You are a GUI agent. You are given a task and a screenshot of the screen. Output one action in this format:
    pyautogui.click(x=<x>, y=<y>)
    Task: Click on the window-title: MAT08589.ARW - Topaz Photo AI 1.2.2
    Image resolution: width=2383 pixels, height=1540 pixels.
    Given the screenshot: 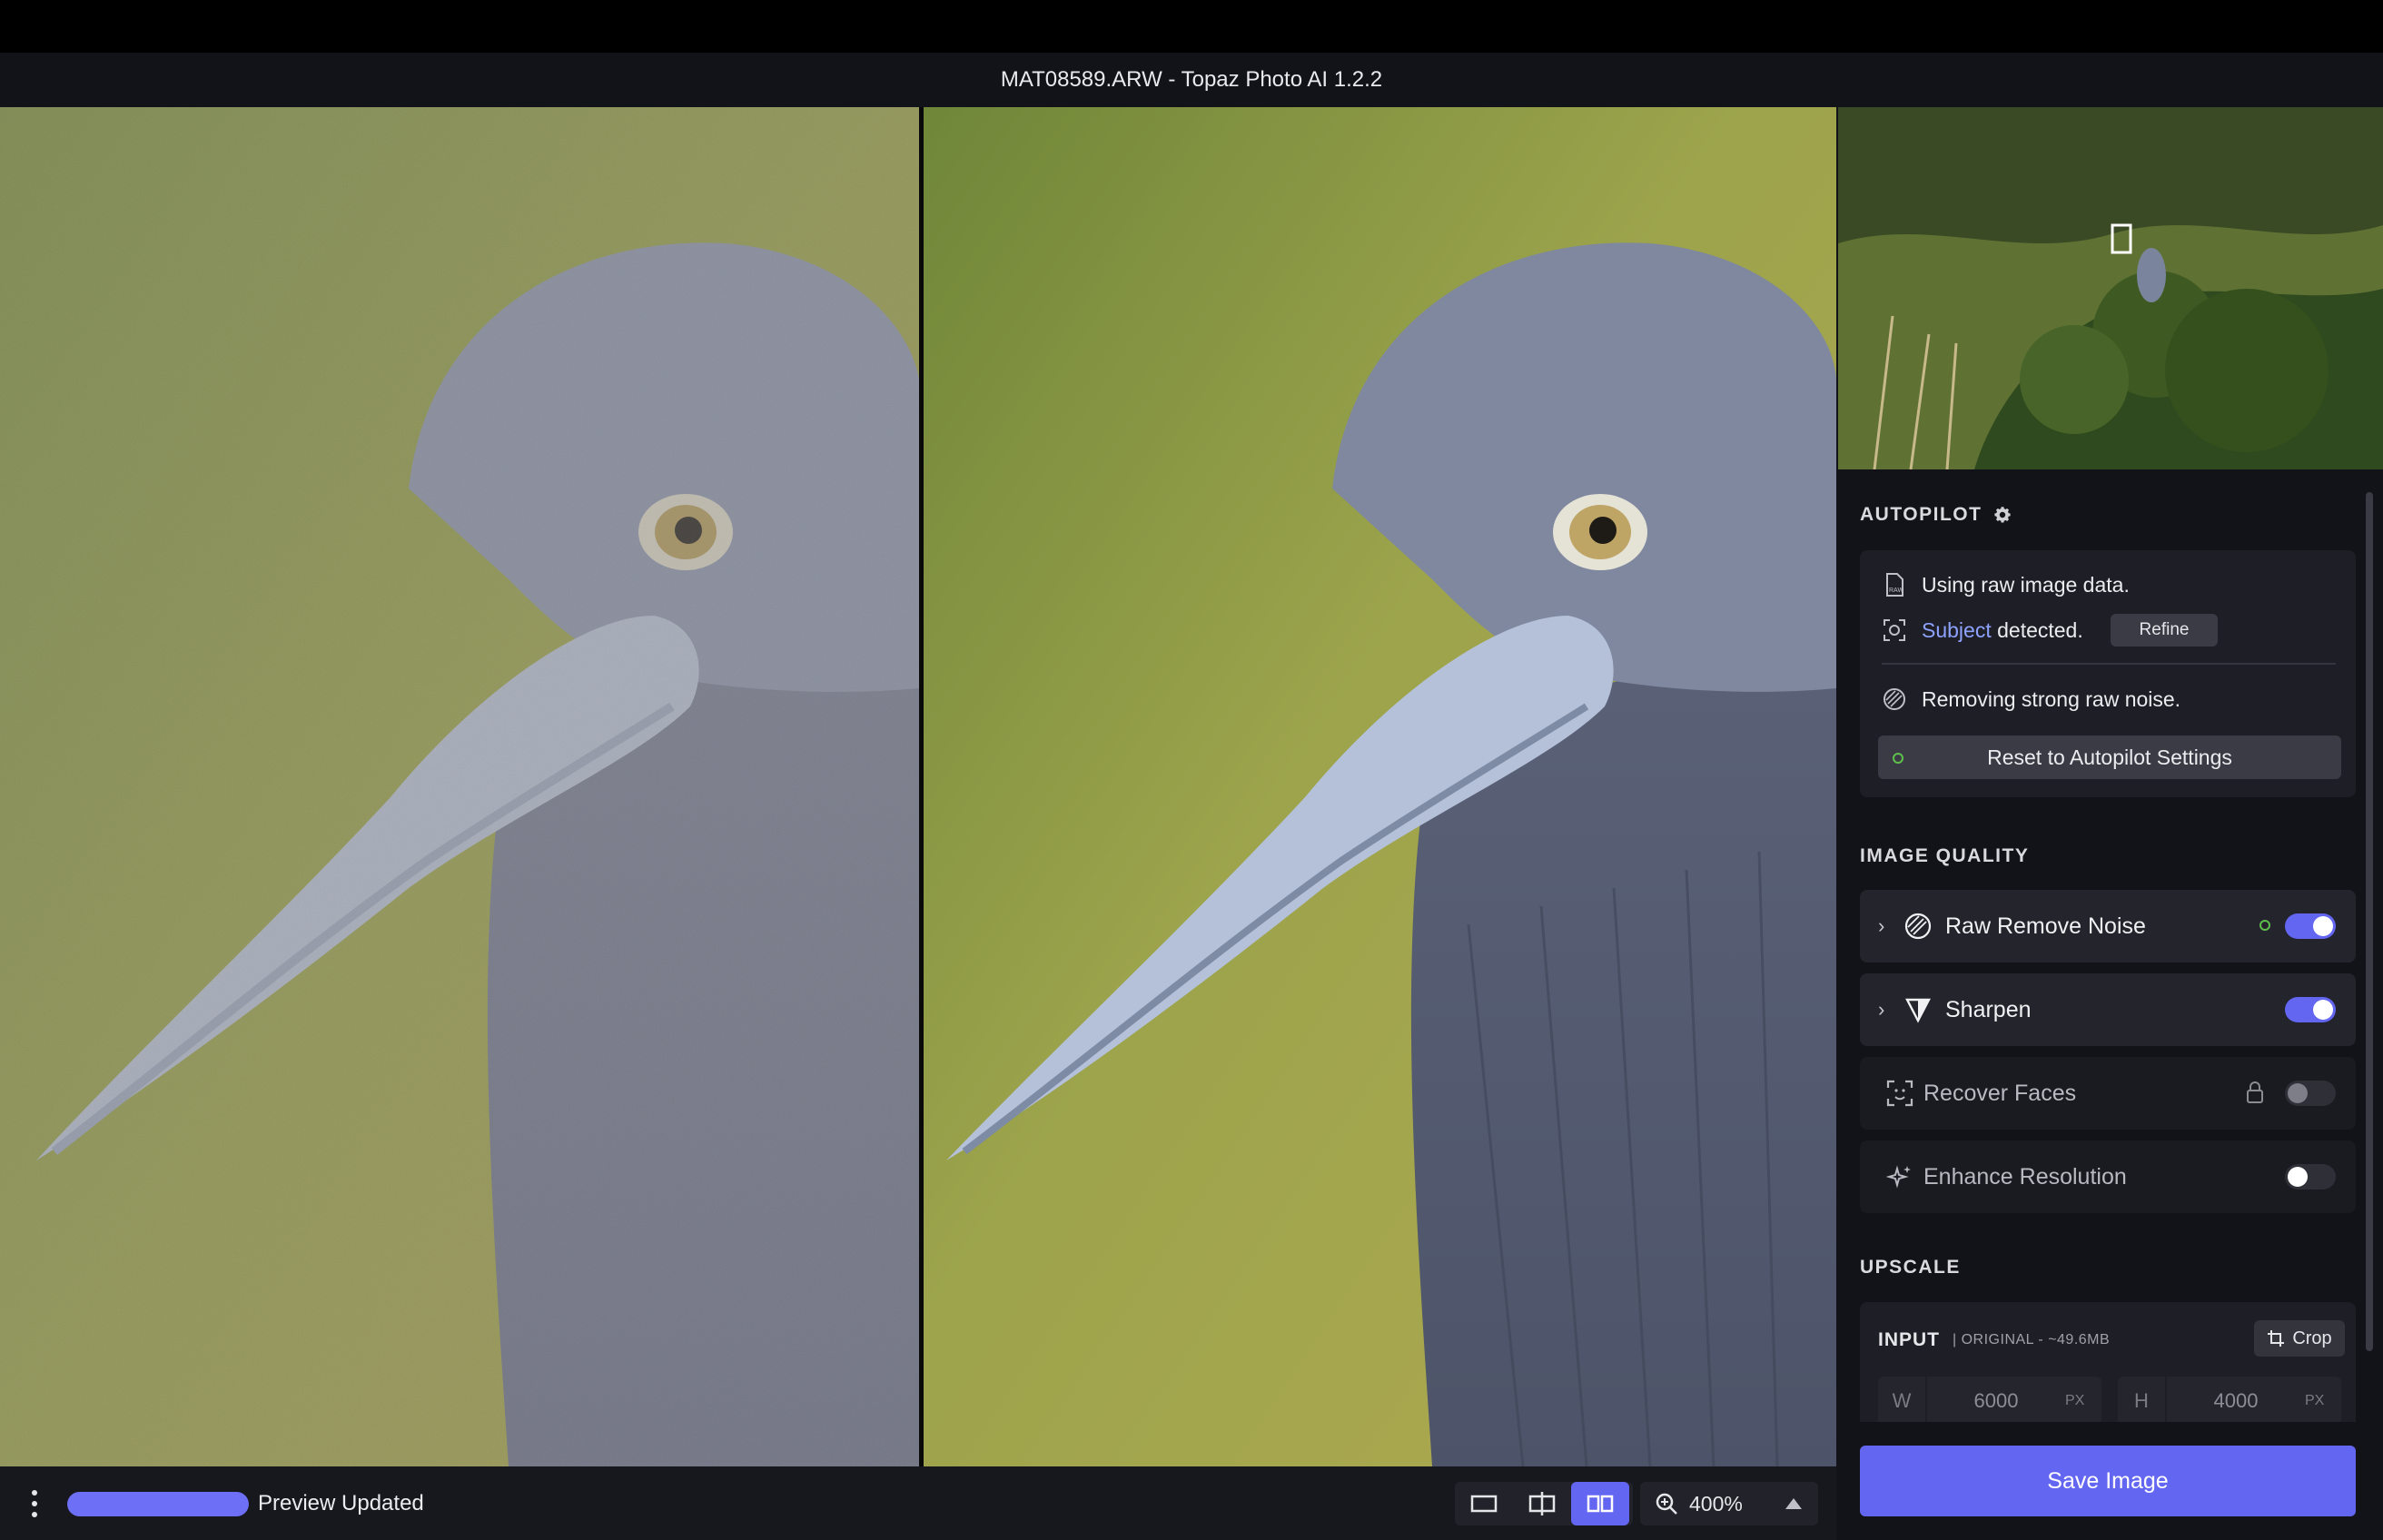 What is the action you would take?
    pyautogui.click(x=1191, y=80)
    